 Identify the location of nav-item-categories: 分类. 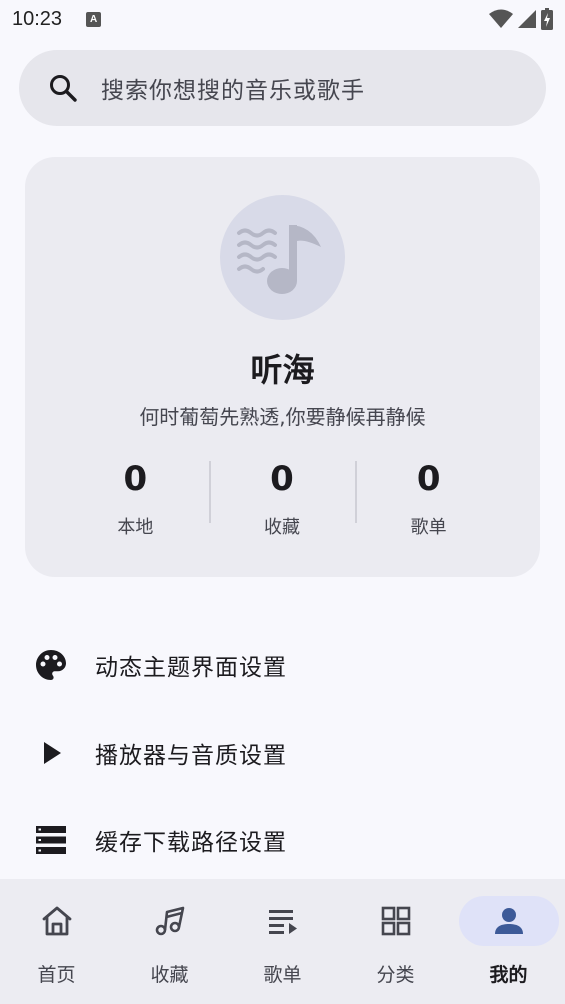
(395, 941).